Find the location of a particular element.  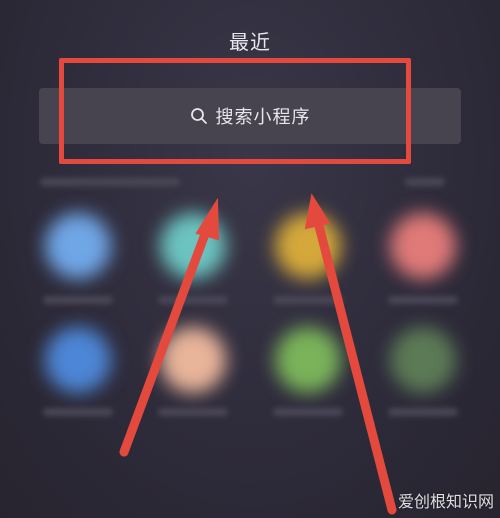

arrow-left is located at coordinates (169, 327).